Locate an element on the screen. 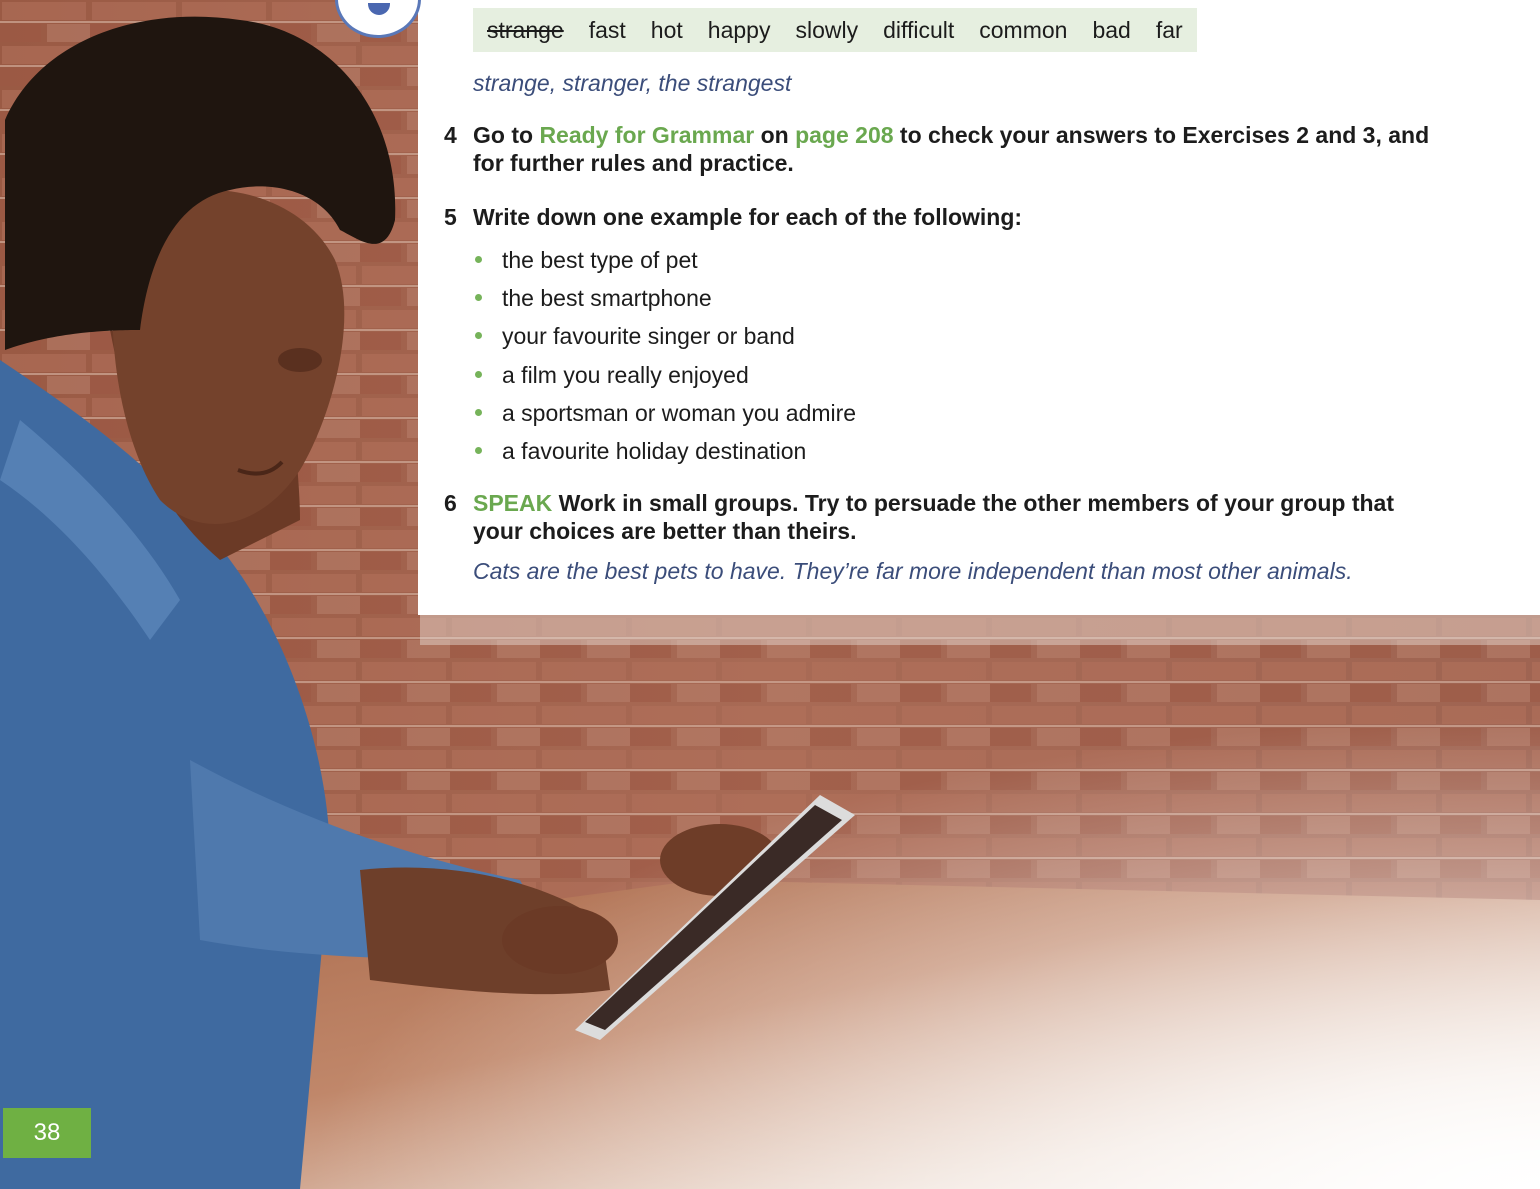  list-item: the best type of pet is located at coordinates (664, 265).